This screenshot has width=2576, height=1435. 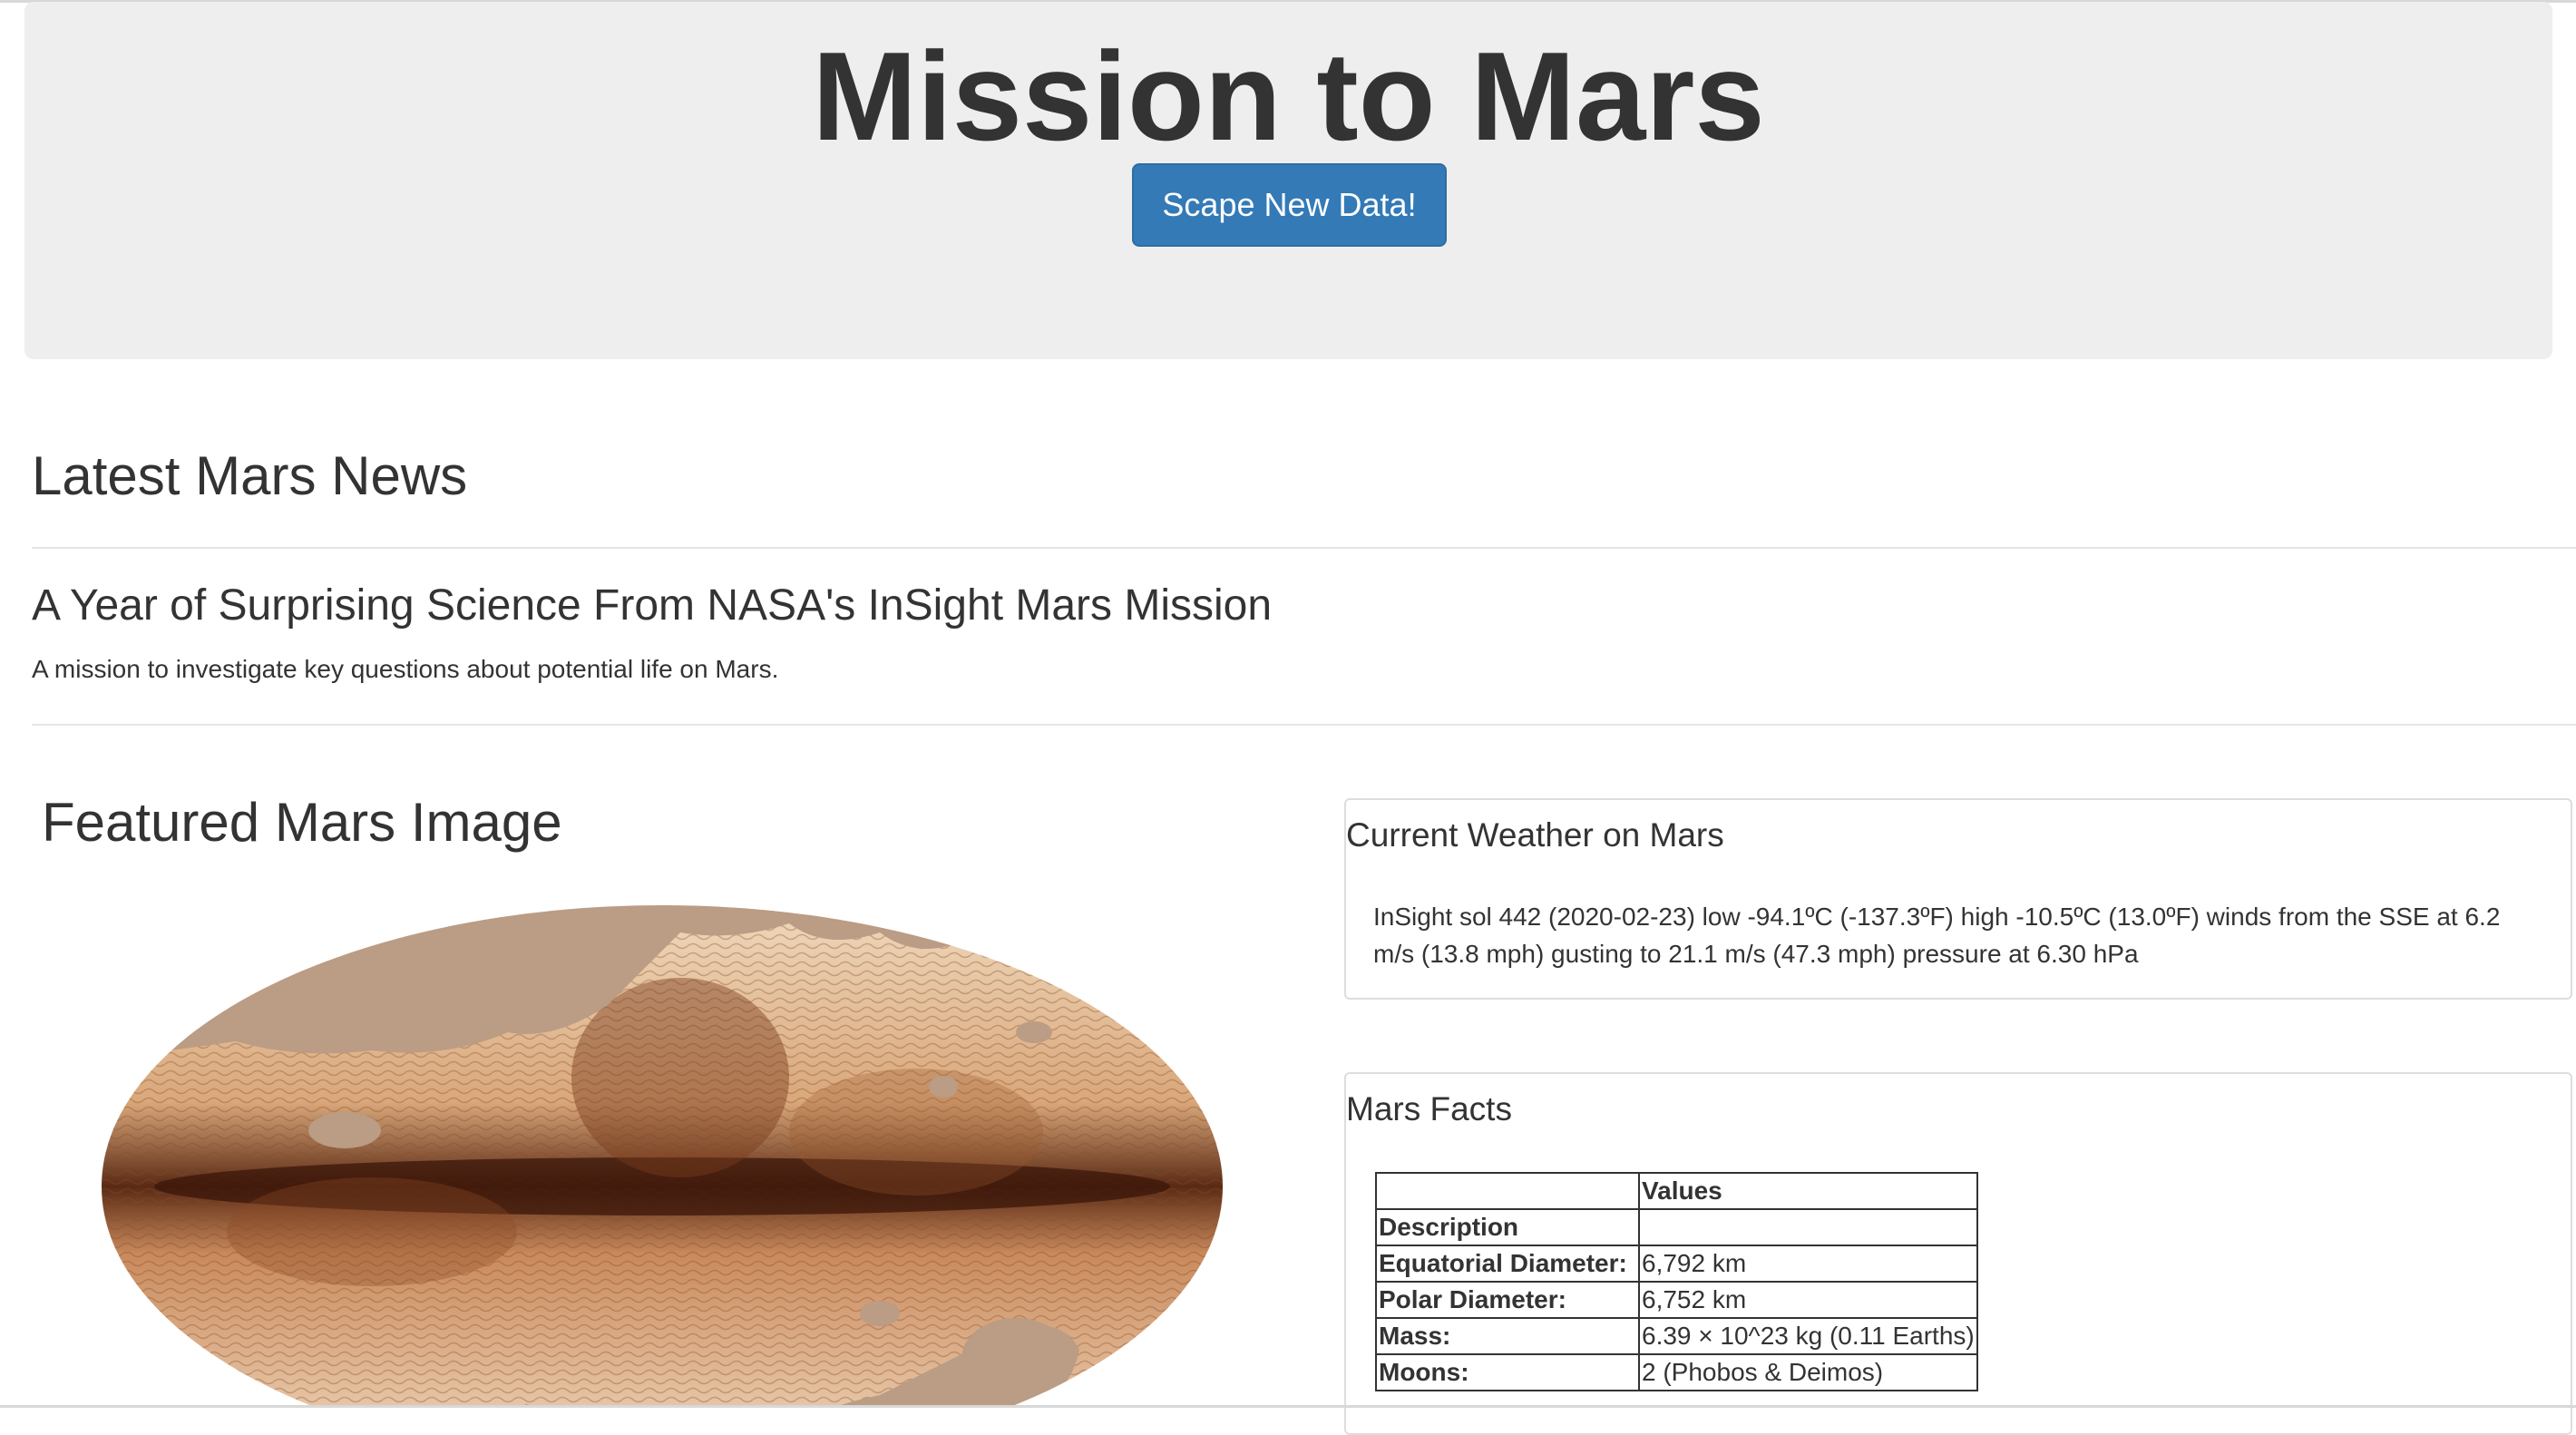 I want to click on facts-heading: Mars Facts, so click(x=1429, y=1109).